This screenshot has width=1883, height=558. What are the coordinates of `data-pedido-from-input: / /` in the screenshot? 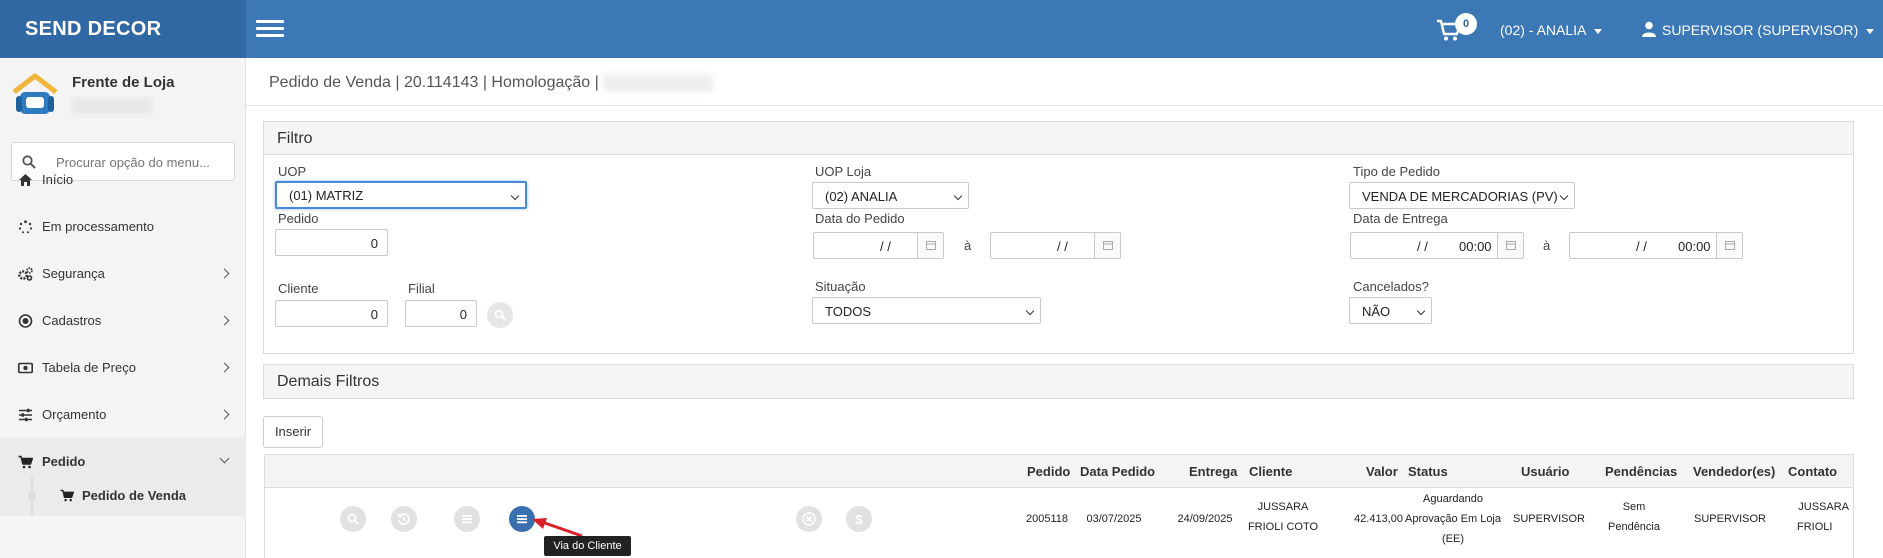 It's located at (878, 245).